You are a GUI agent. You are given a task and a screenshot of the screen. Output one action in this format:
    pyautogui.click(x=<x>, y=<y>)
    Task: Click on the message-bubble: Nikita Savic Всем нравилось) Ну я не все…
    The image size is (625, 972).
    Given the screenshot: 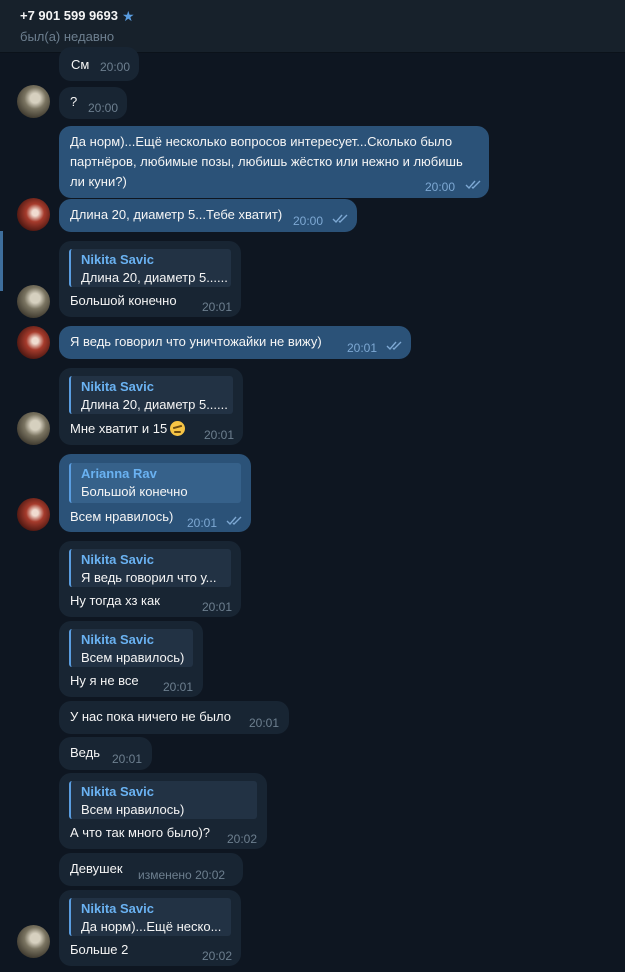 What is the action you would take?
    pyautogui.click(x=131, y=659)
    